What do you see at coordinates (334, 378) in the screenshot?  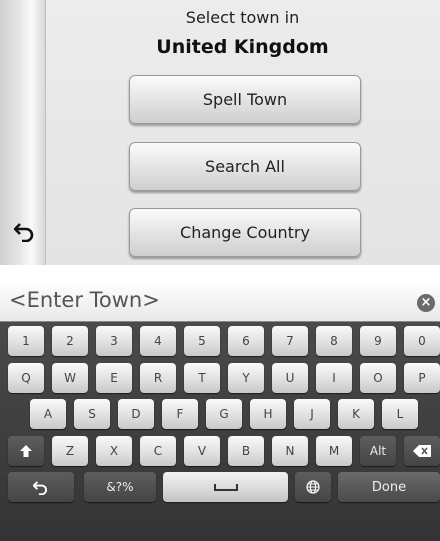 I see `key-i: I` at bounding box center [334, 378].